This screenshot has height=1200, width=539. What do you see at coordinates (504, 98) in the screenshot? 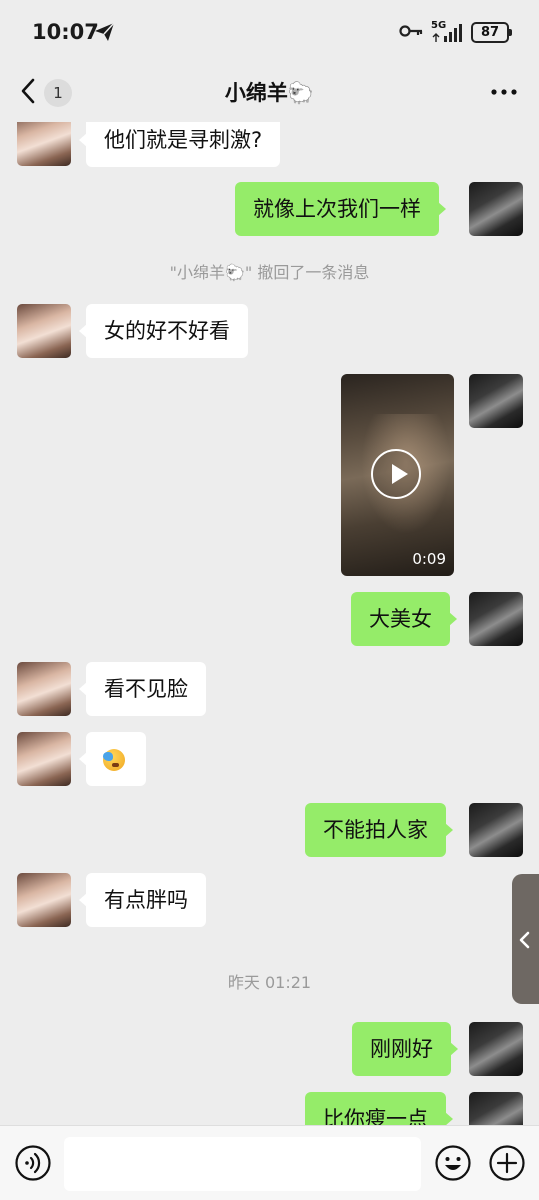
I see `more-dots-icon` at bounding box center [504, 98].